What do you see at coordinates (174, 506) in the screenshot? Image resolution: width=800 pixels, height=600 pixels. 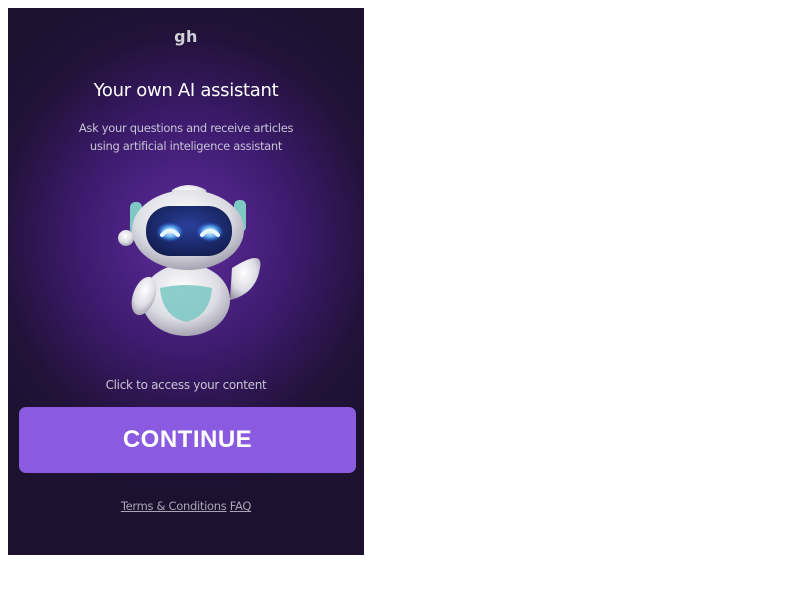 I see `terms-link: Terms & Conditions` at bounding box center [174, 506].